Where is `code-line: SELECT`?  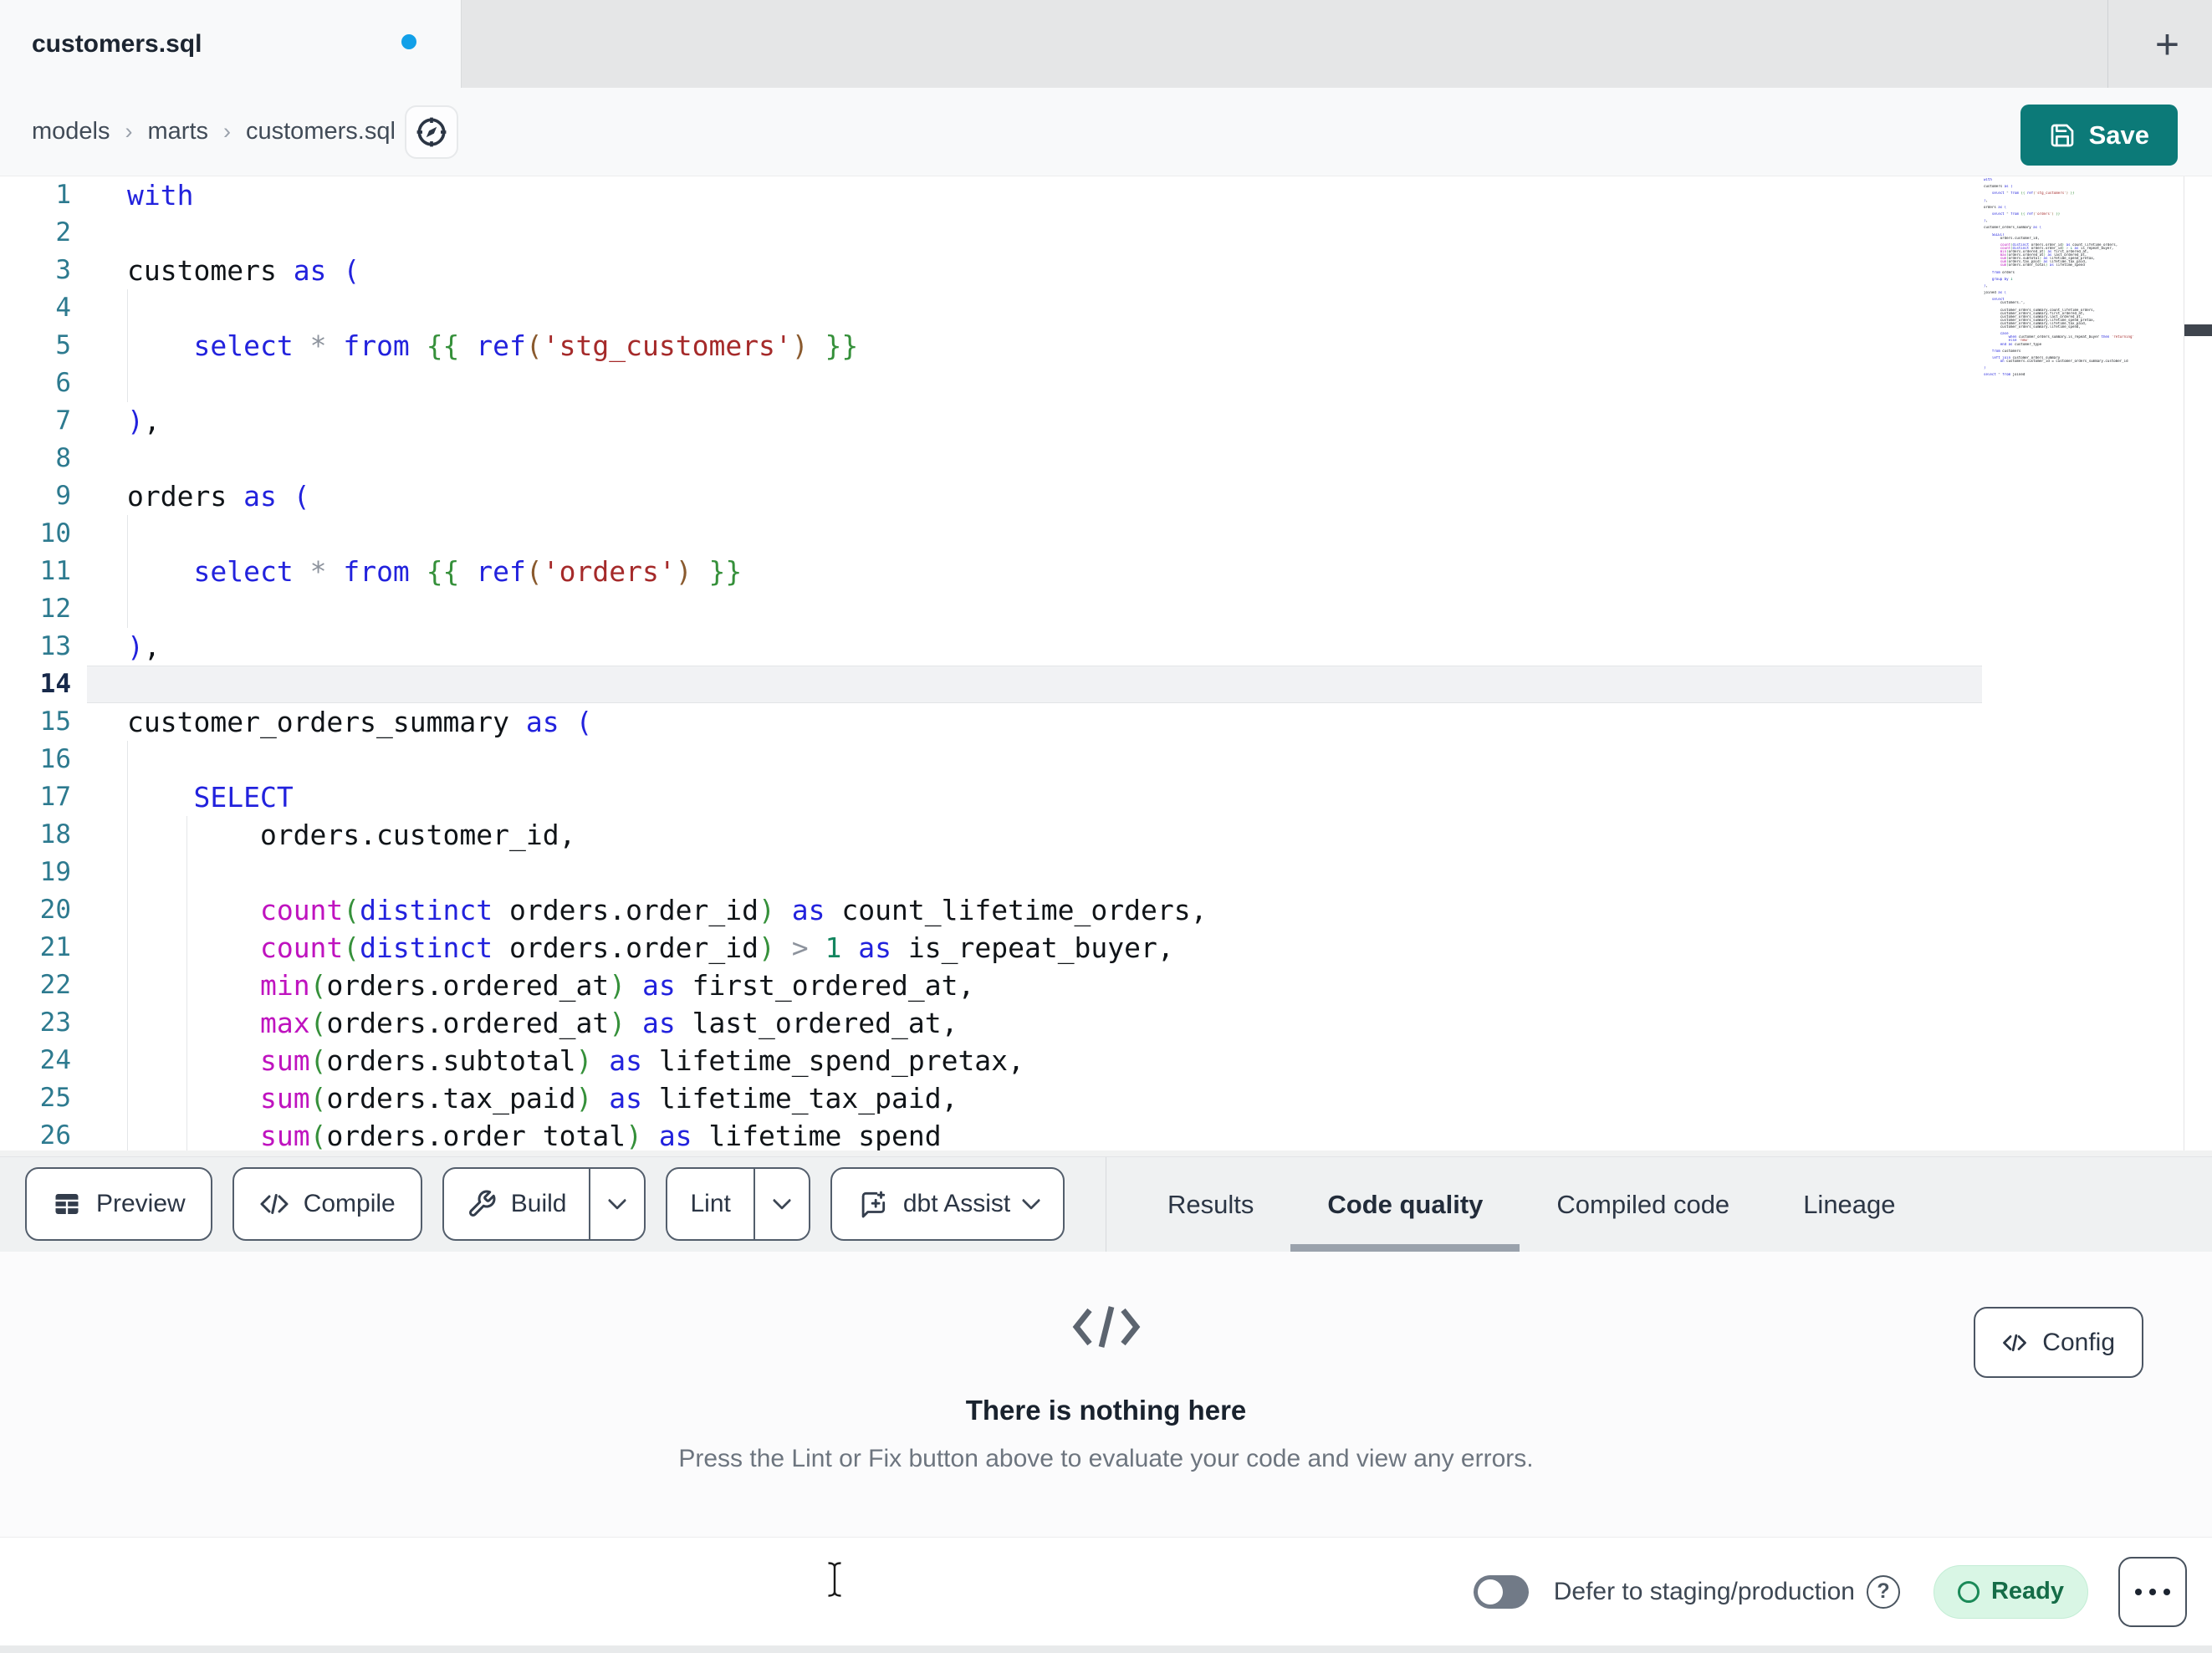
code-line: SELECT is located at coordinates (1053, 797).